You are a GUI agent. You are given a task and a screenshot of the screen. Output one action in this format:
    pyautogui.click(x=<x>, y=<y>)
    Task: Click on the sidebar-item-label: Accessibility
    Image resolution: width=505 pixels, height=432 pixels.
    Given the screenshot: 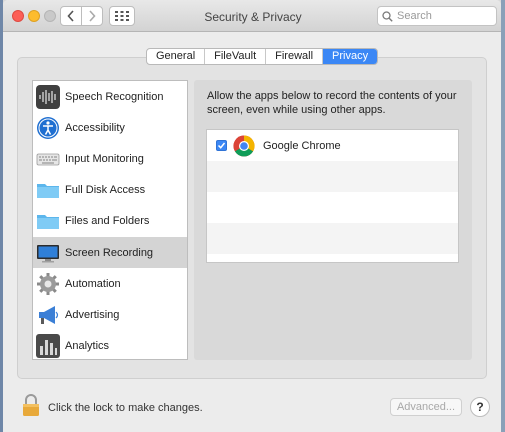 What is the action you would take?
    pyautogui.click(x=95, y=127)
    